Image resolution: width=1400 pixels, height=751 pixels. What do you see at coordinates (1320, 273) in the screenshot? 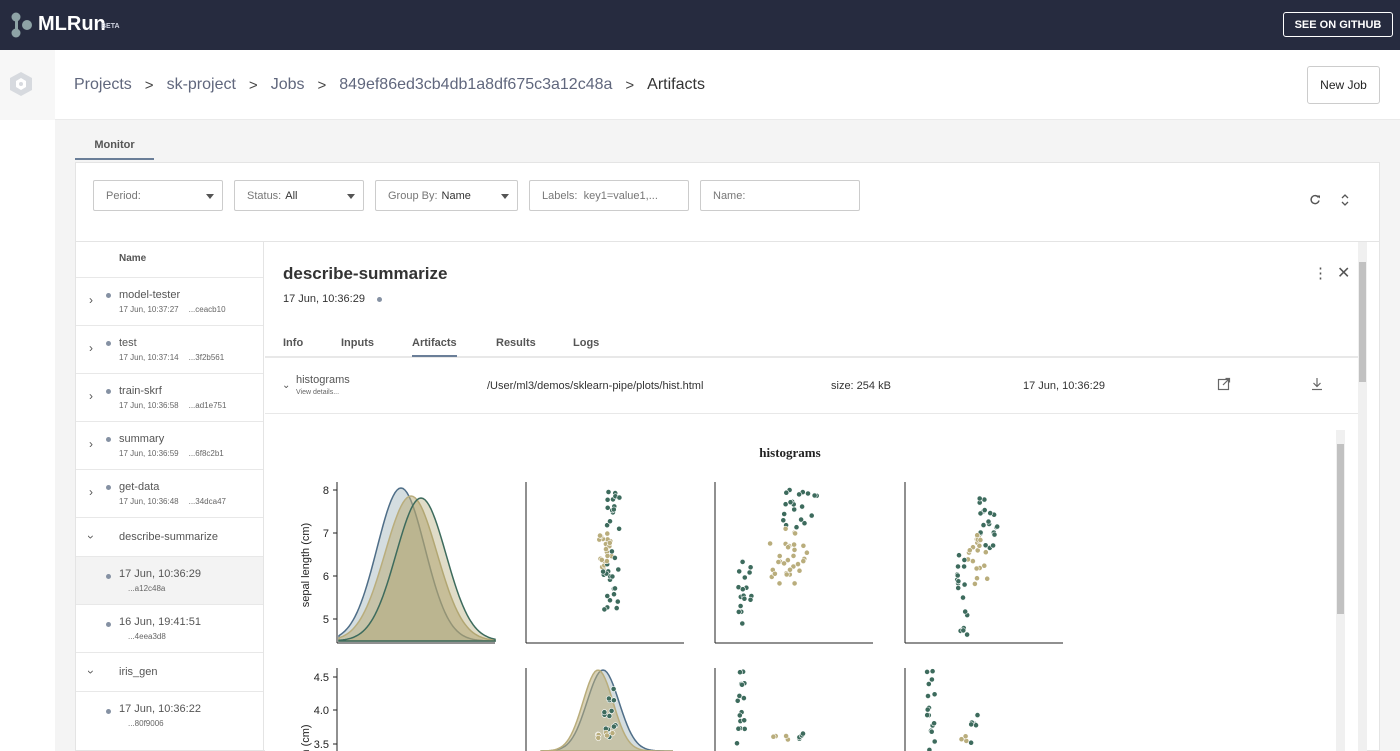
I see `more-options-icon: ⋮` at bounding box center [1320, 273].